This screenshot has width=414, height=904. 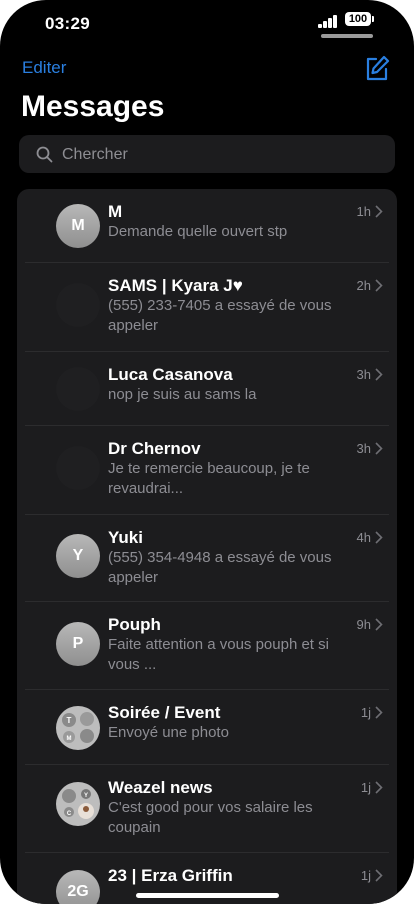 What do you see at coordinates (210, 817) in the screenshot?
I see `conversation-preview: C'est good pour vos salaire les coupain` at bounding box center [210, 817].